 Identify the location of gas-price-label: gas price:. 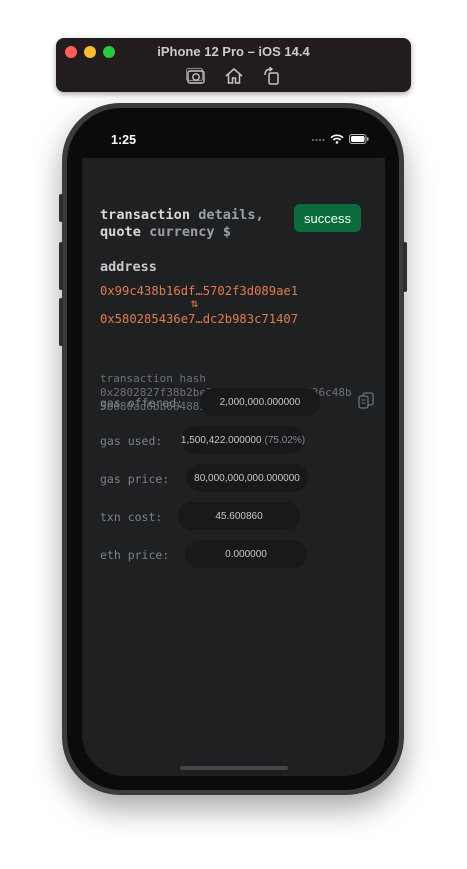
(135, 479).